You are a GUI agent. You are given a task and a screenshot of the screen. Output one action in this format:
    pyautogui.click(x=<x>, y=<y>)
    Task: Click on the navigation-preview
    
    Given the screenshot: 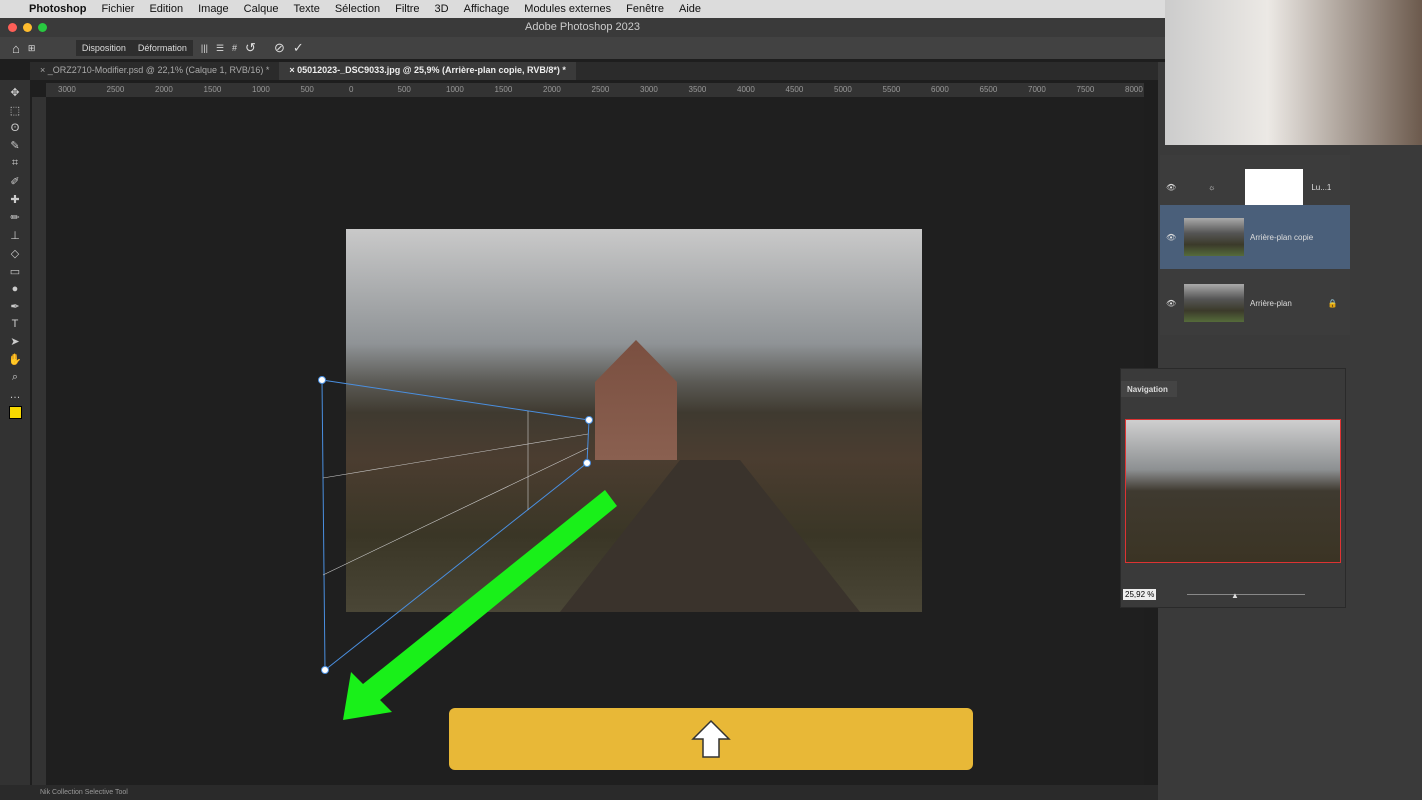 What is the action you would take?
    pyautogui.click(x=1233, y=491)
    